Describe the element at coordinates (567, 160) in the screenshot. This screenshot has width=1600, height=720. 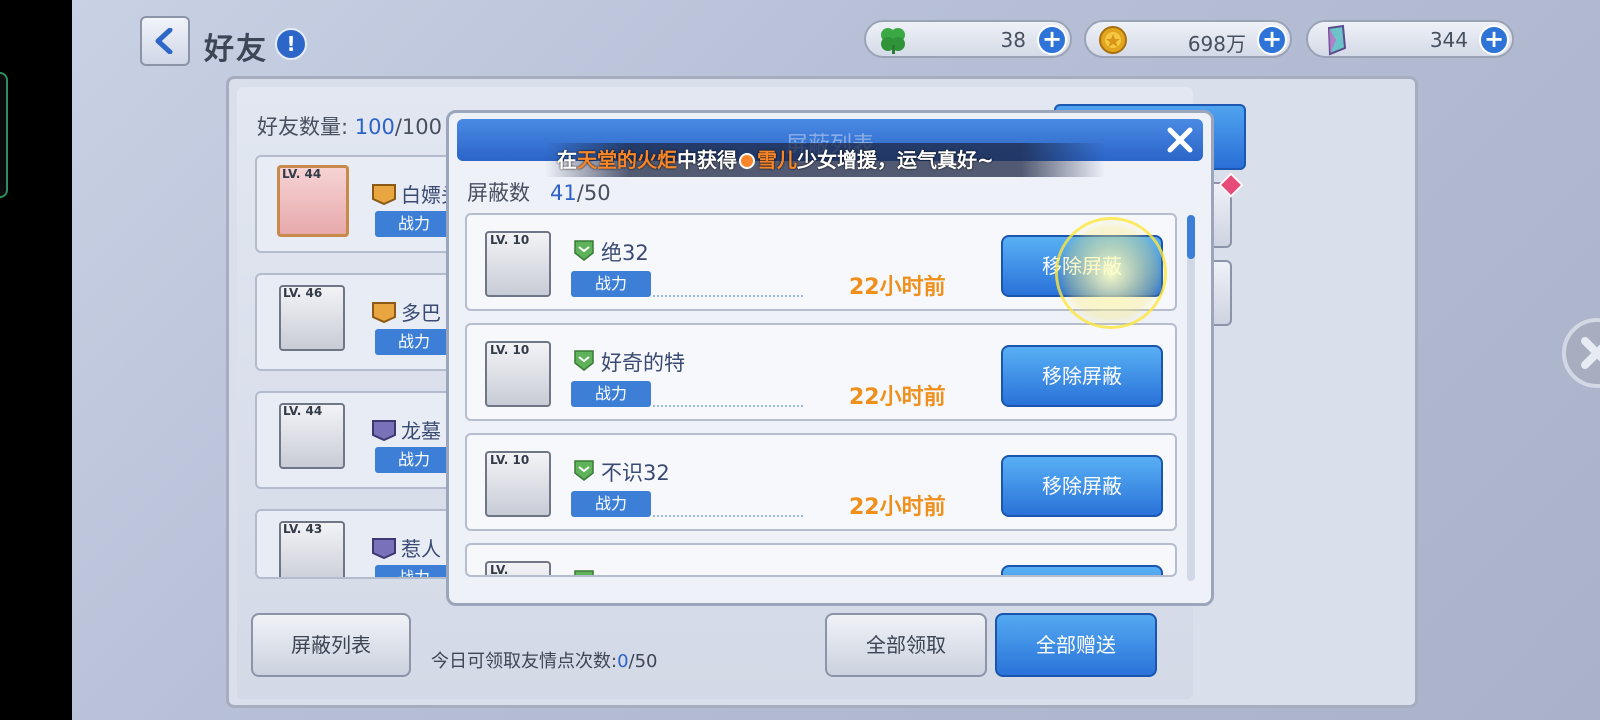
I see `ticker-text: 在` at that location.